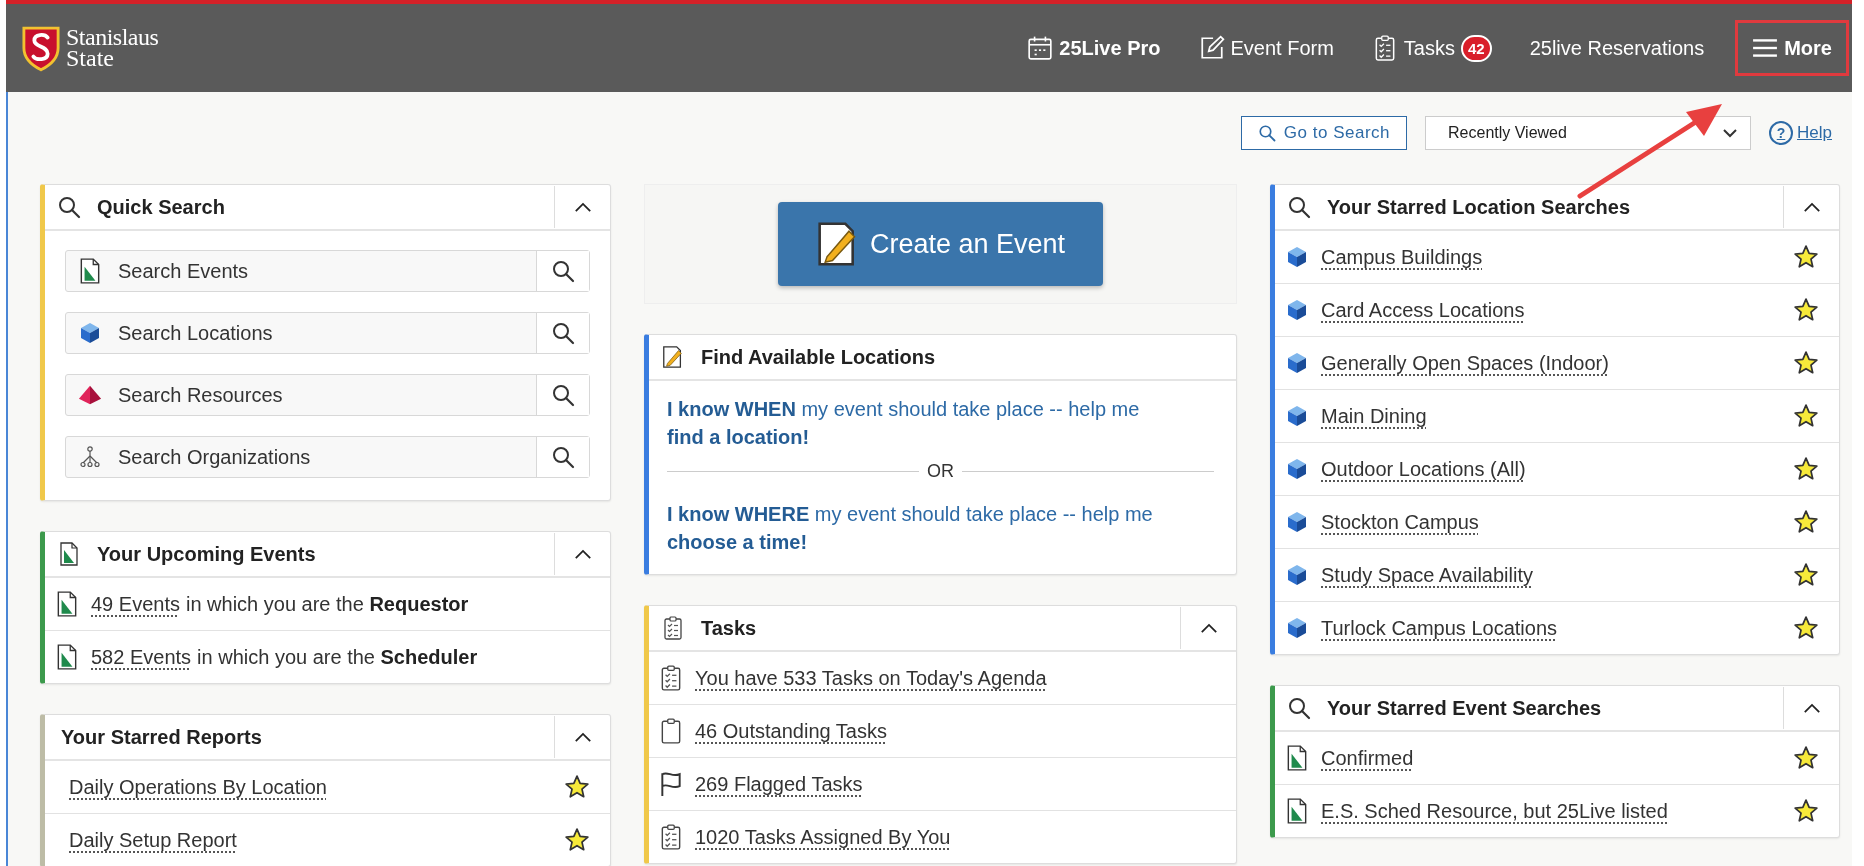 The width and height of the screenshot is (1864, 866). What do you see at coordinates (1324, 133) in the screenshot?
I see `go-to-search-button: Go to Search` at bounding box center [1324, 133].